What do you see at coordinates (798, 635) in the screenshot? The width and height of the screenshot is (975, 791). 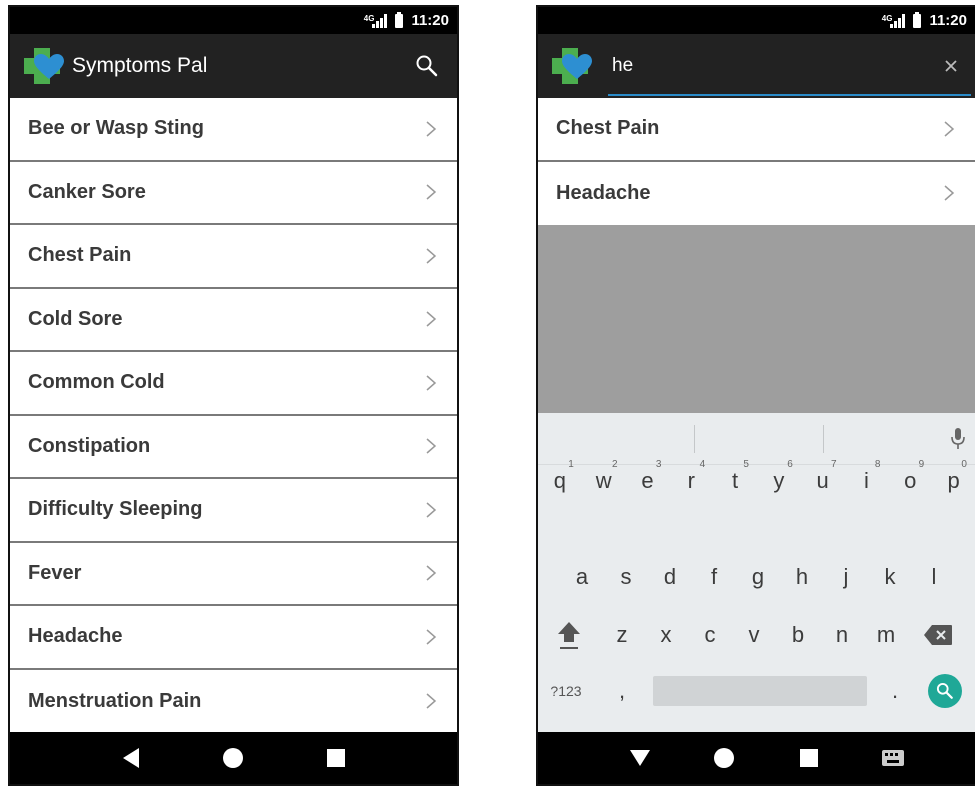 I see `key-b: b` at bounding box center [798, 635].